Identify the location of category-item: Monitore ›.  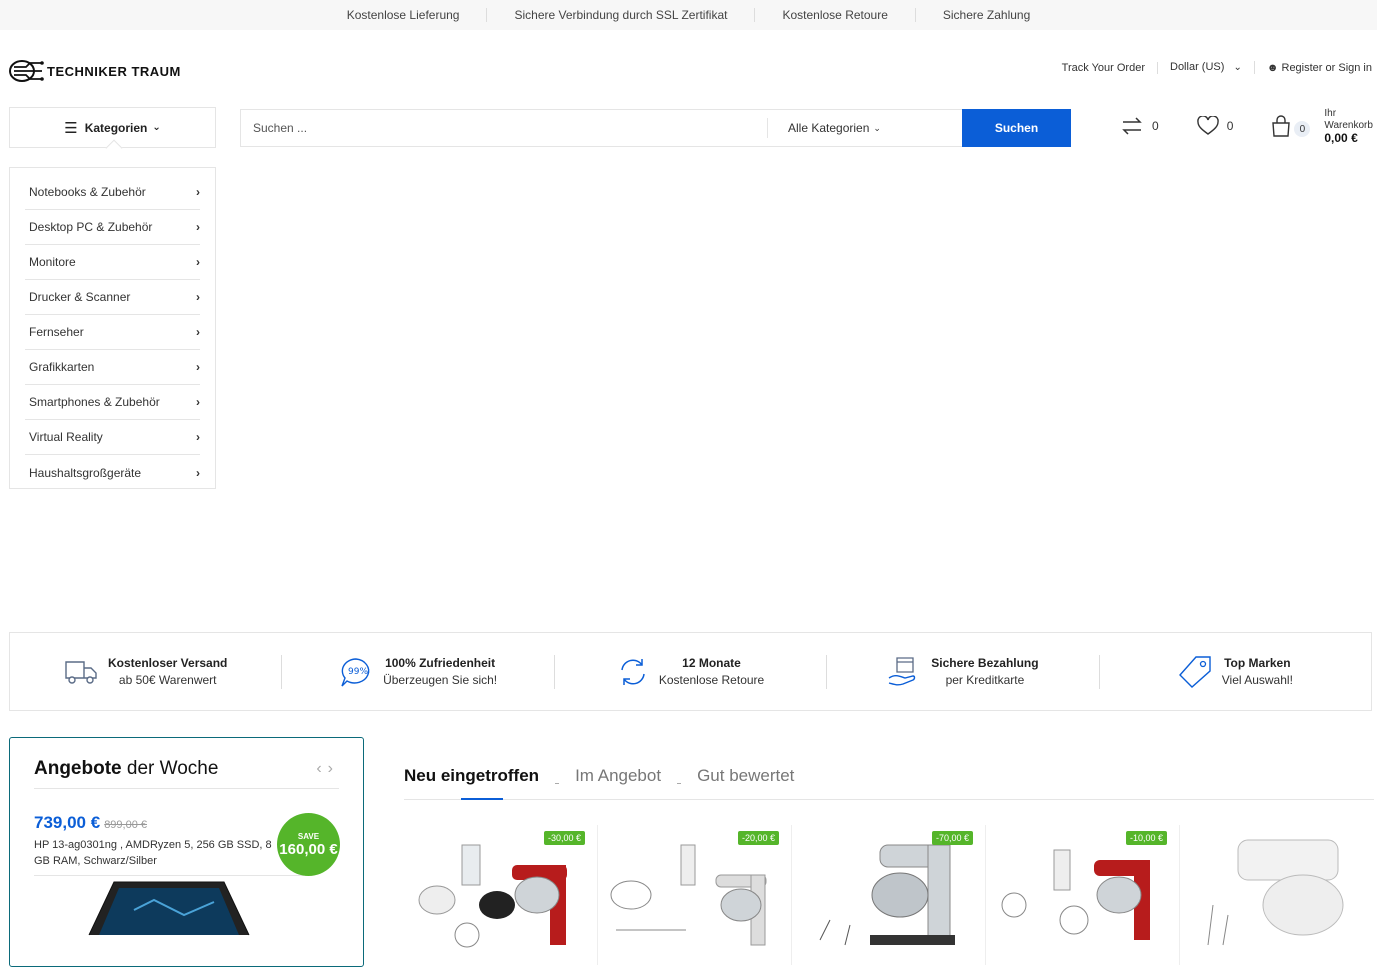
(112, 262).